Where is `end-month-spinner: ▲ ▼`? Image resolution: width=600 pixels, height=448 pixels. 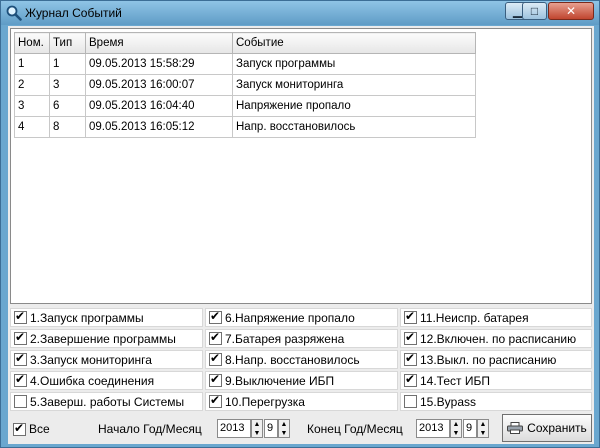
end-month-spinner: ▲ ▼ is located at coordinates (483, 428).